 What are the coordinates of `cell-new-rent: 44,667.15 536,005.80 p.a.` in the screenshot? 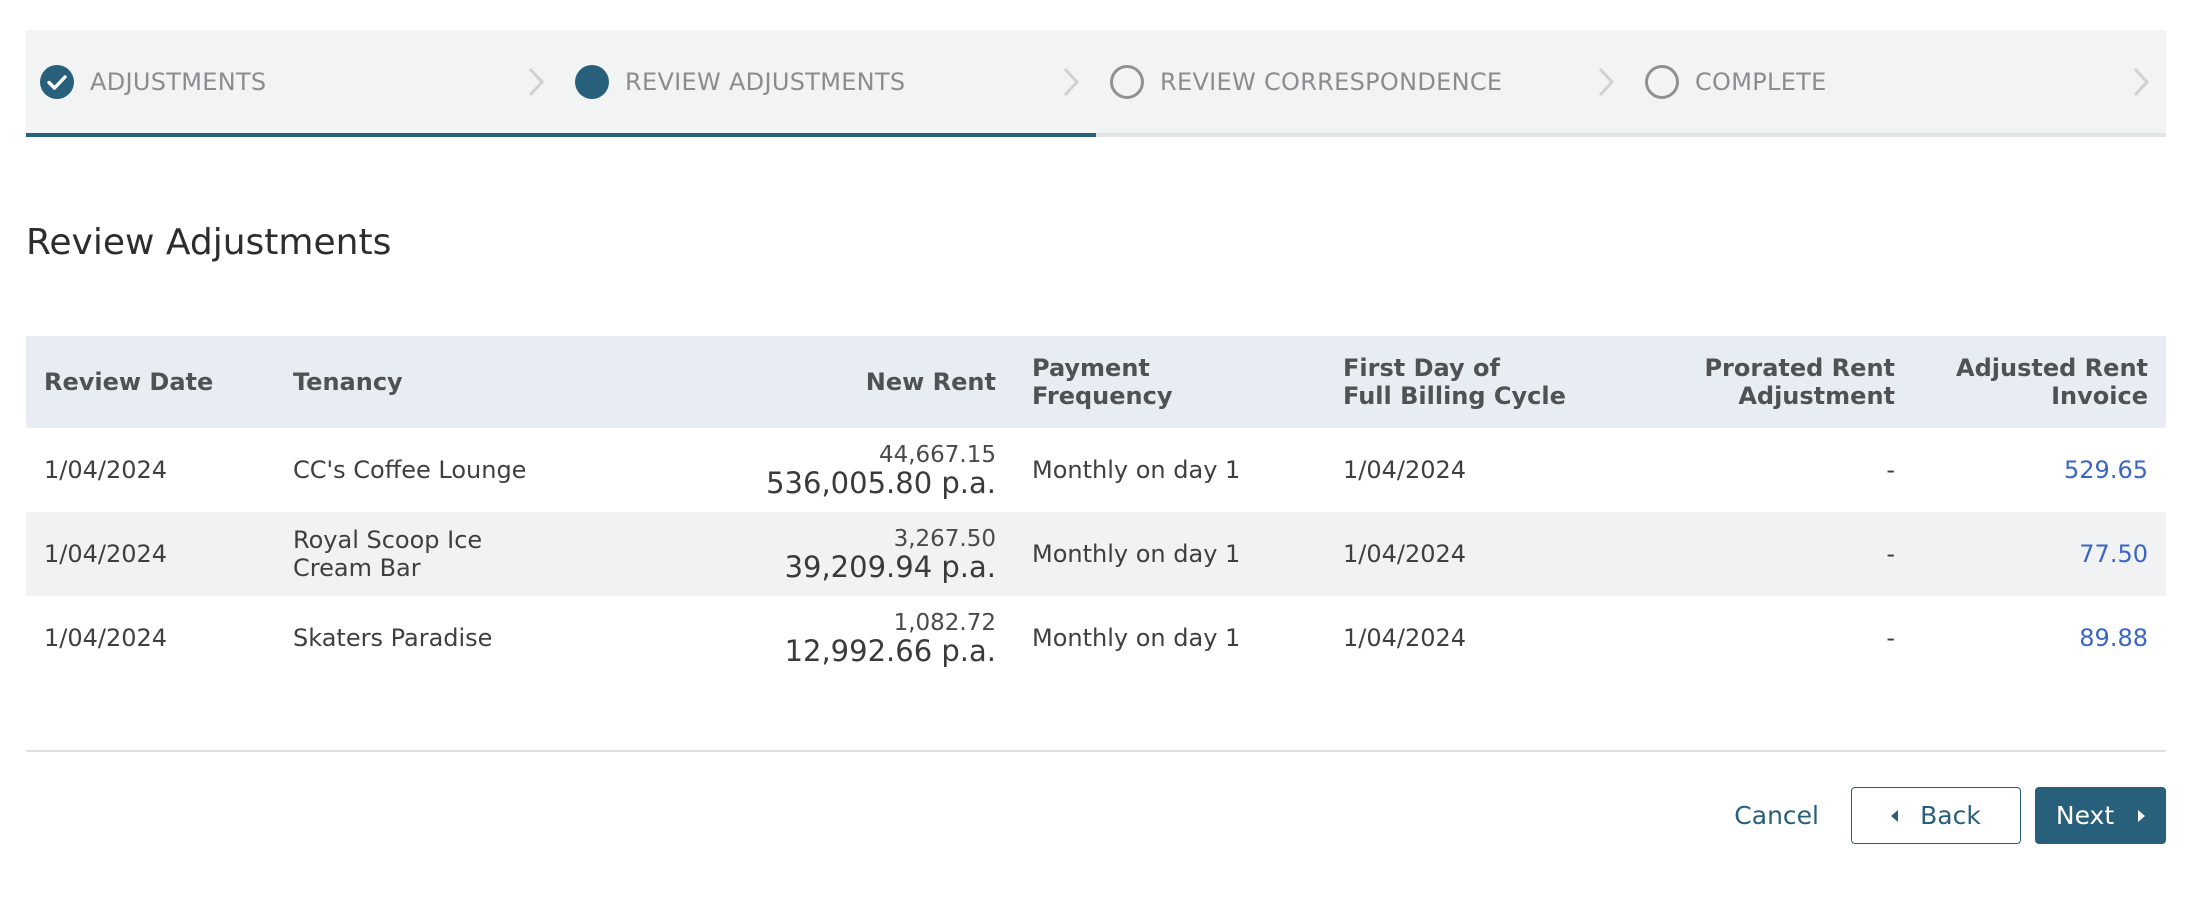 It's located at (798, 470).